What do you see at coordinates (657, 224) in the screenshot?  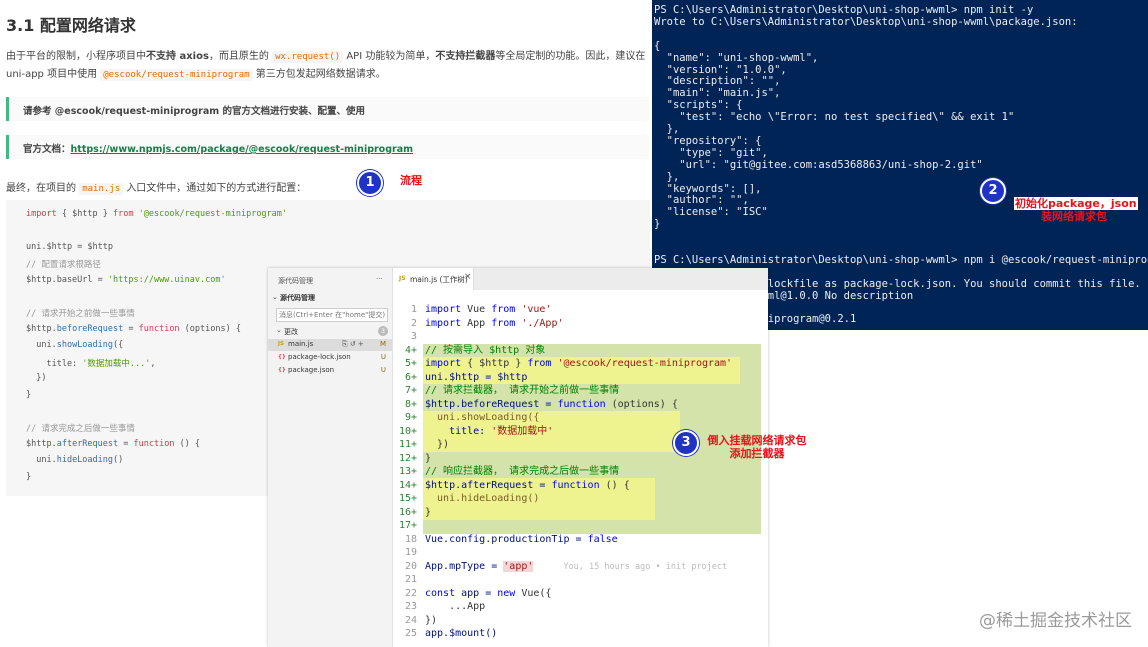 I see `terminal-line: }` at bounding box center [657, 224].